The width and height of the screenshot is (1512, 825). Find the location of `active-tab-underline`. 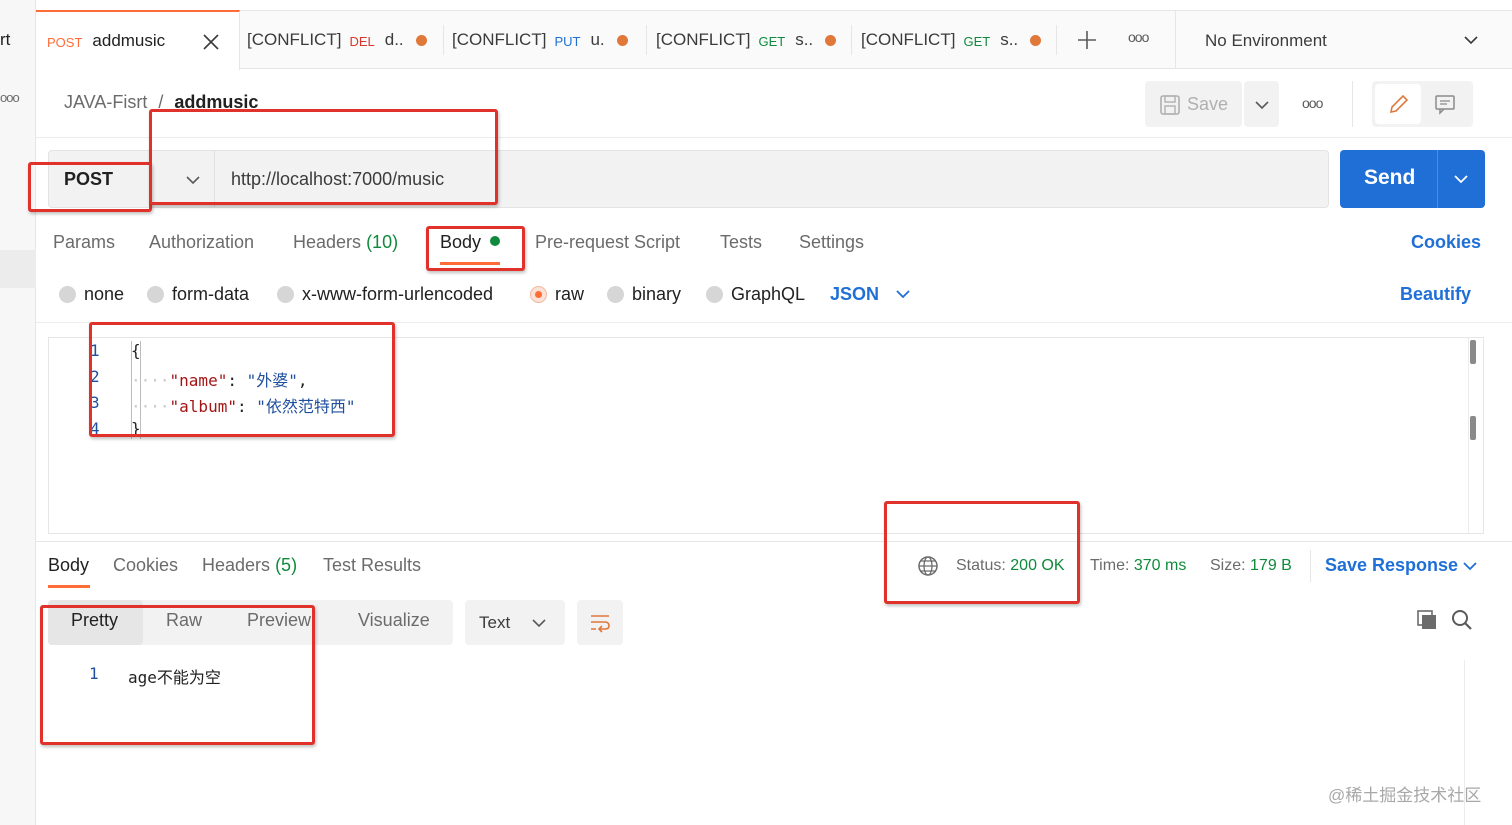

active-tab-underline is located at coordinates (69, 586).